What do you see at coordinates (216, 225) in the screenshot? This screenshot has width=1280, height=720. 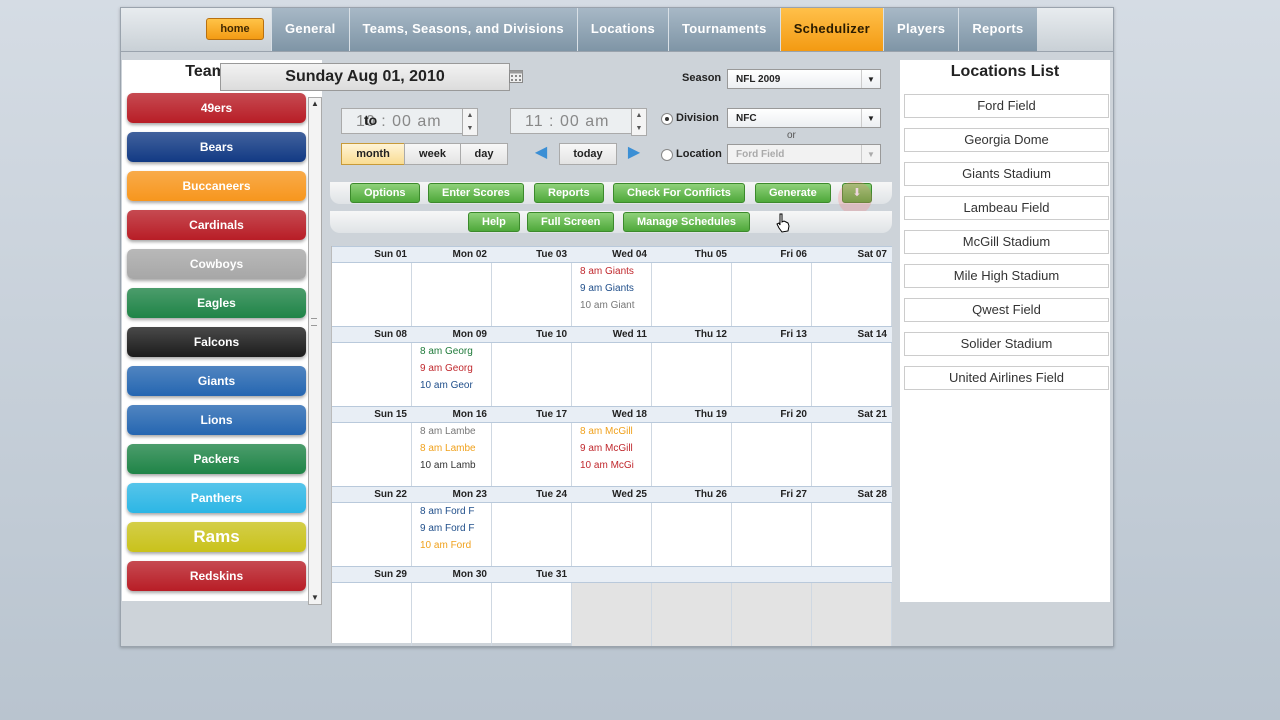 I see `team-cardinals-button: Cardinals` at bounding box center [216, 225].